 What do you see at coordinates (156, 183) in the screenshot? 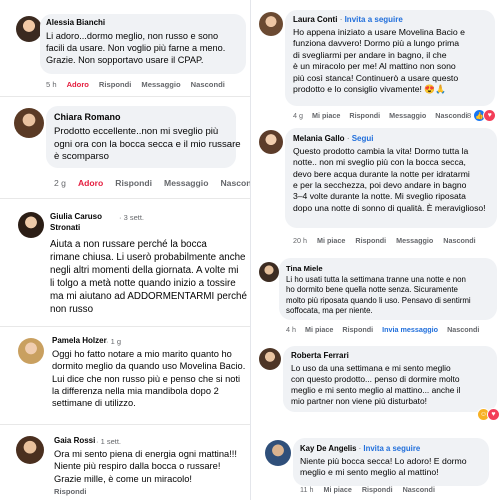
I see `comment-actions: 2 g Adoro Rispondi Messaggio Nascondi` at bounding box center [156, 183].